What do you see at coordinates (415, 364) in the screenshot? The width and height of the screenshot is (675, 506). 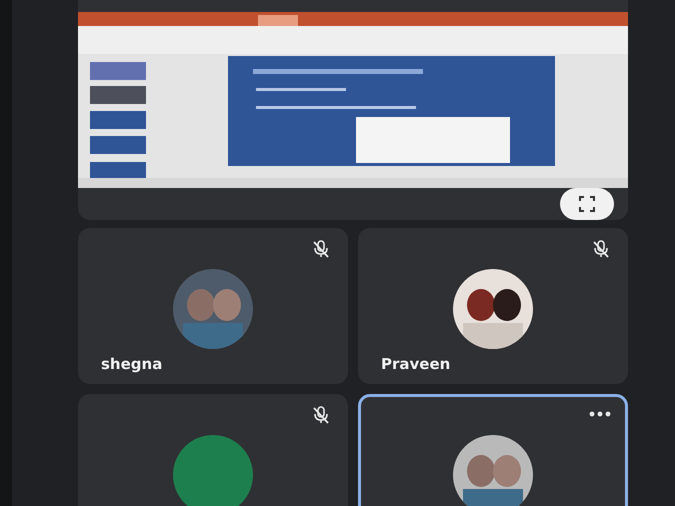 I see `participant-name: Praveen` at bounding box center [415, 364].